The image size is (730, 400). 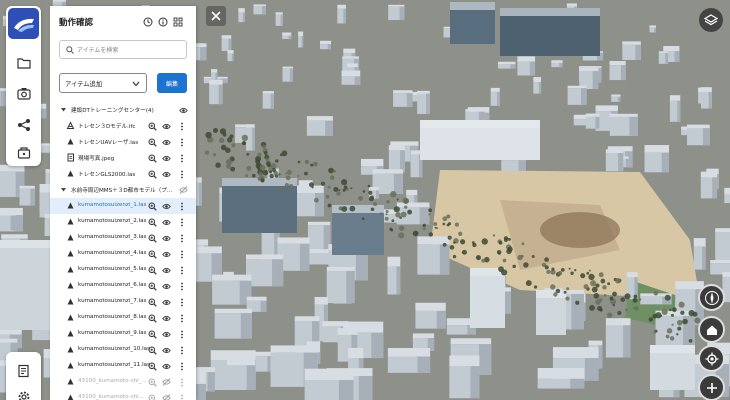 What do you see at coordinates (172, 83) in the screenshot?
I see `edit-button: 編集` at bounding box center [172, 83].